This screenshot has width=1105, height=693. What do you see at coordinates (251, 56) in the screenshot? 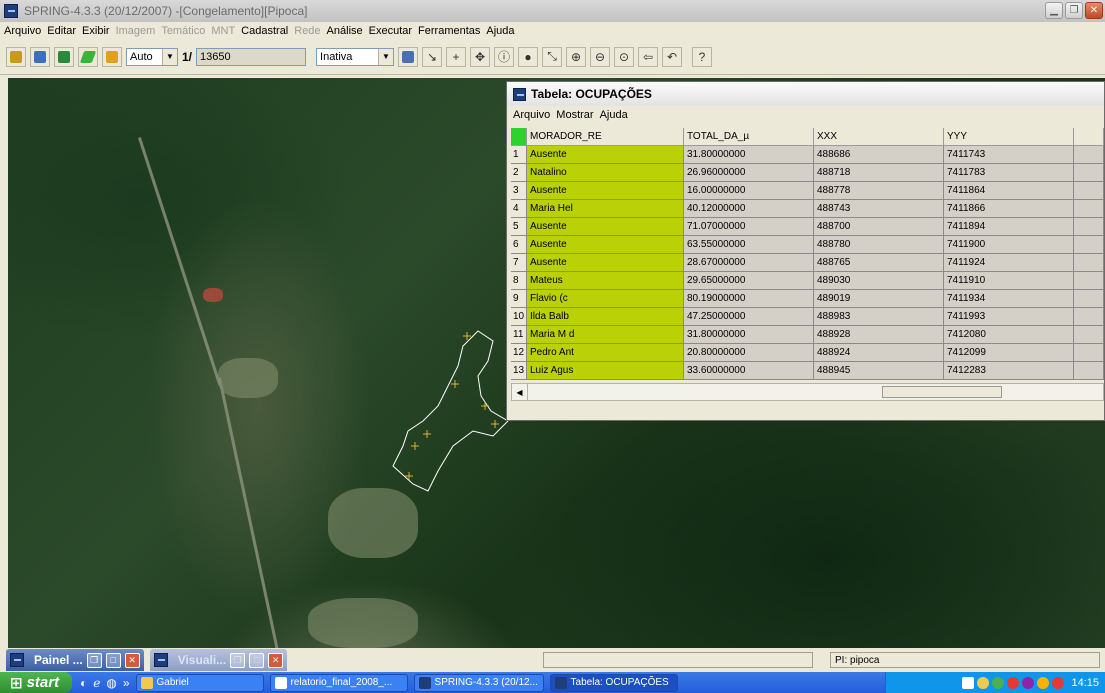
I see `scale-input: 13650` at bounding box center [251, 56].